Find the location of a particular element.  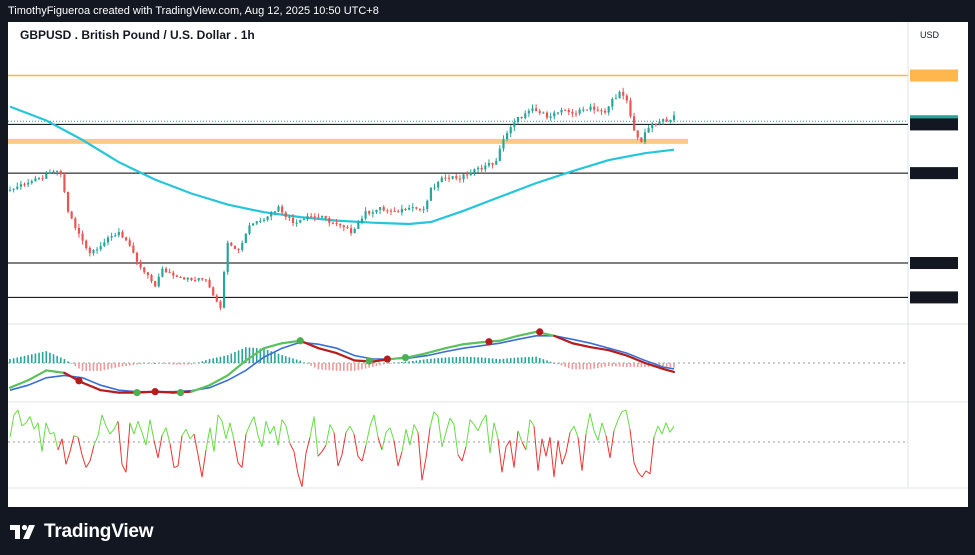

tradingview-logo: TradingView is located at coordinates (82, 532).